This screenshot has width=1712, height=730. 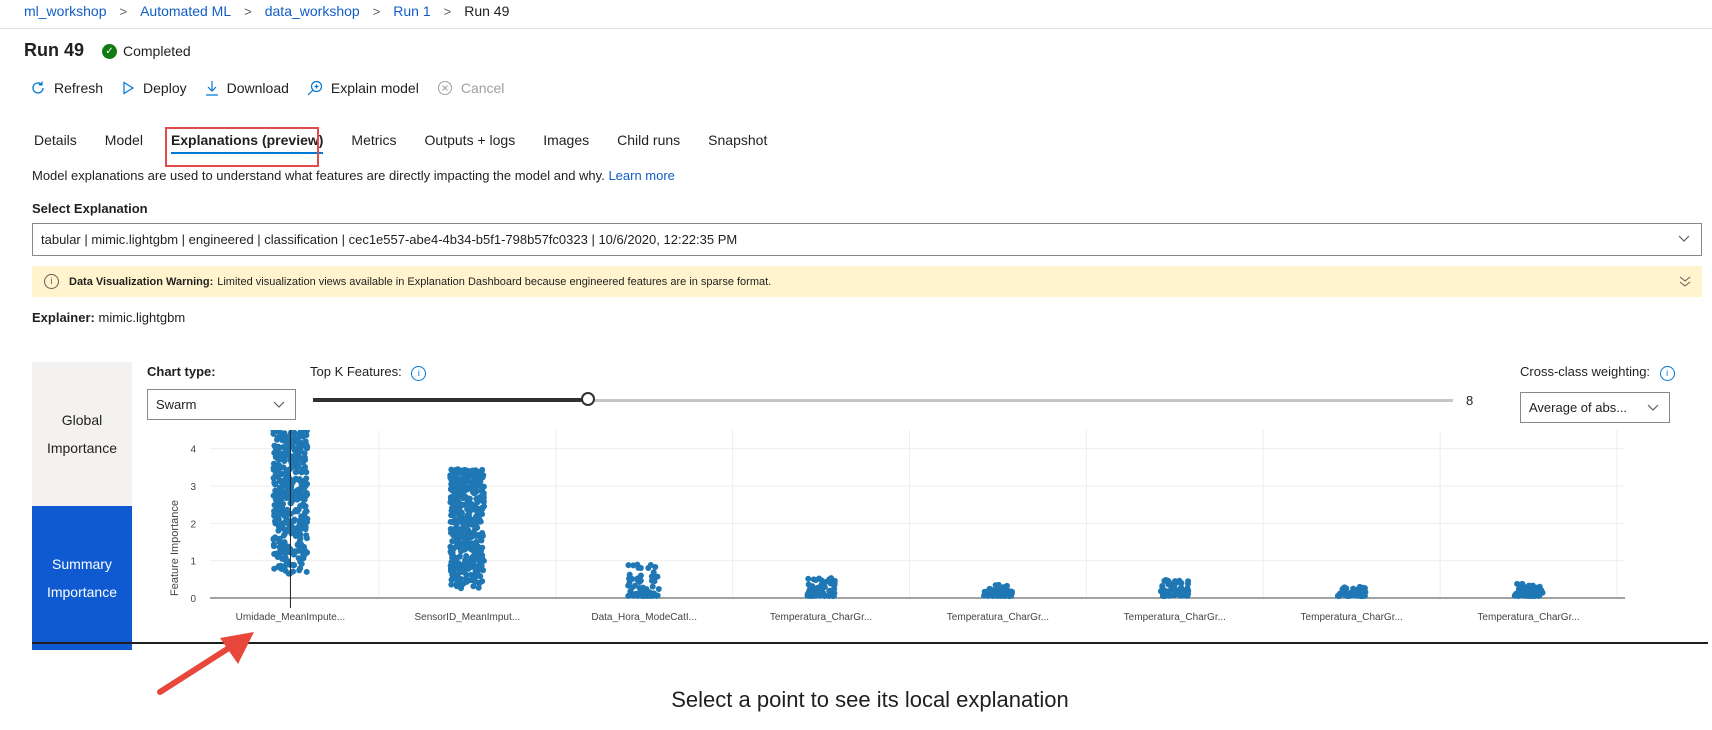 I want to click on breadcrumb-run-1: Run 1, so click(x=411, y=11).